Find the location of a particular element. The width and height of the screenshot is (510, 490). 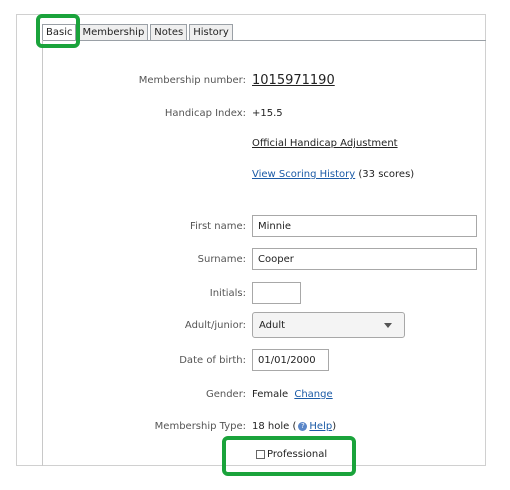

gender-row: Gender: Female Change is located at coordinates (255, 401).